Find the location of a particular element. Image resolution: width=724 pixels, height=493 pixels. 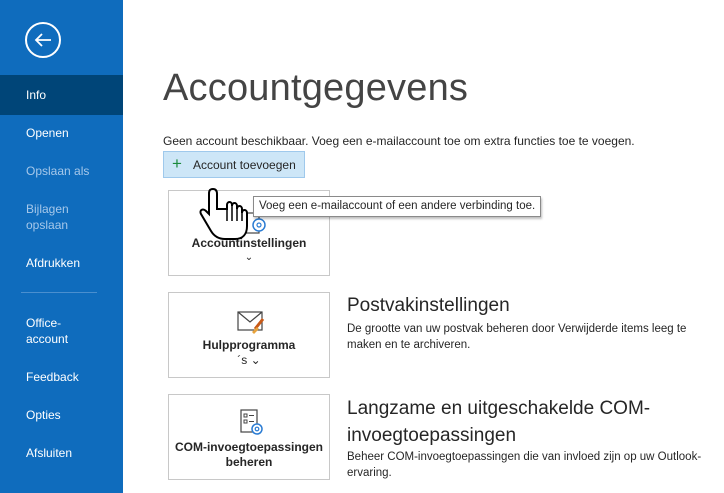

com-addins-icon is located at coordinates (251, 422).